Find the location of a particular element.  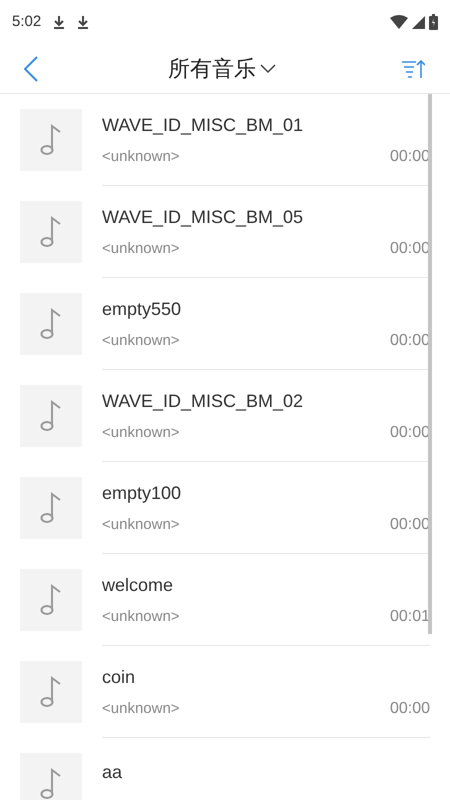

song-title: coin is located at coordinates (119, 677).